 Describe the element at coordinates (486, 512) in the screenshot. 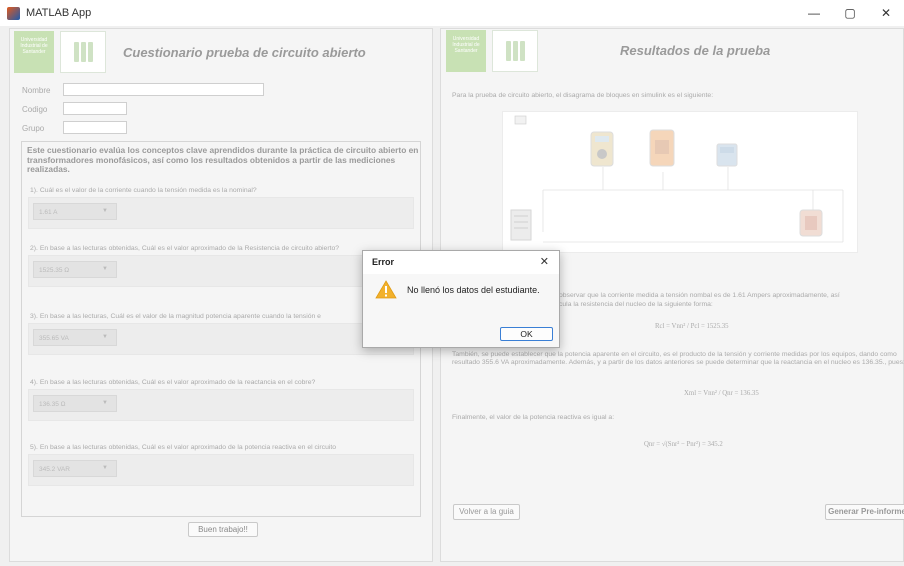

I see `back-to-guide-button: Volver a la guia` at that location.